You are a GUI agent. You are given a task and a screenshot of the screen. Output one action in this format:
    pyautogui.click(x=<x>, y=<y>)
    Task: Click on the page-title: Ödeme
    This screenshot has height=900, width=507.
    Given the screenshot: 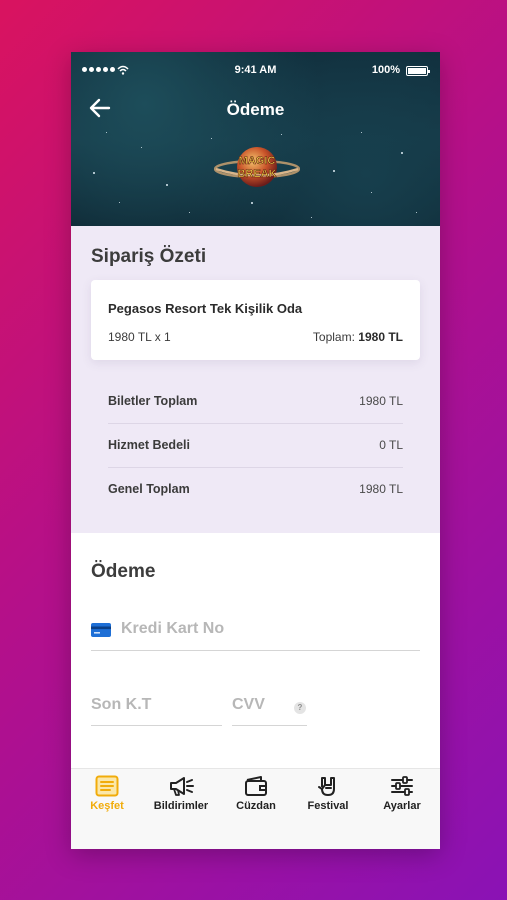 What is the action you would take?
    pyautogui.click(x=255, y=109)
    